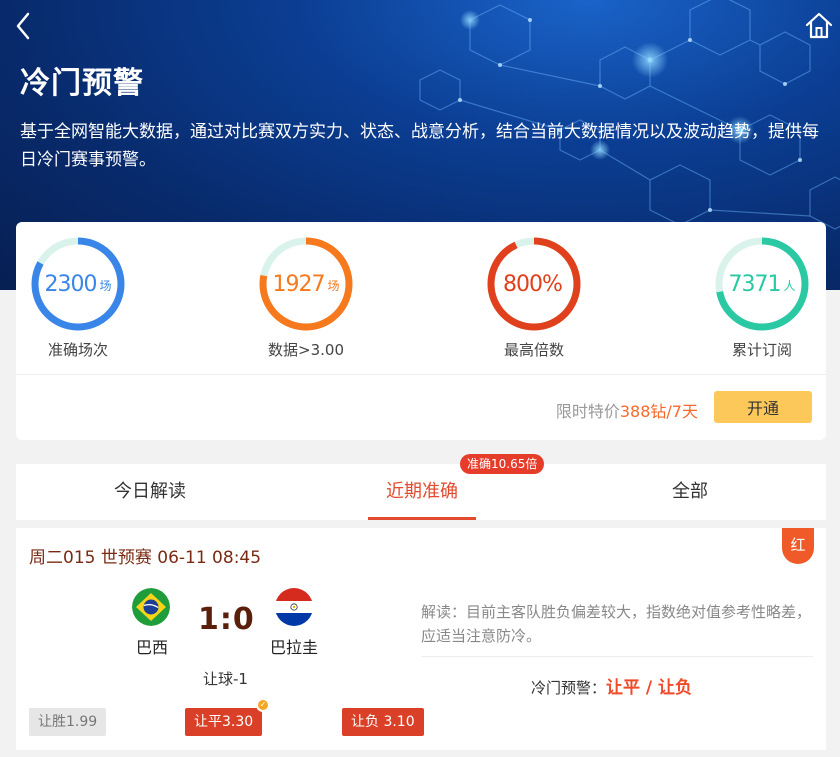  I want to click on stat-value: 1927, so click(298, 284).